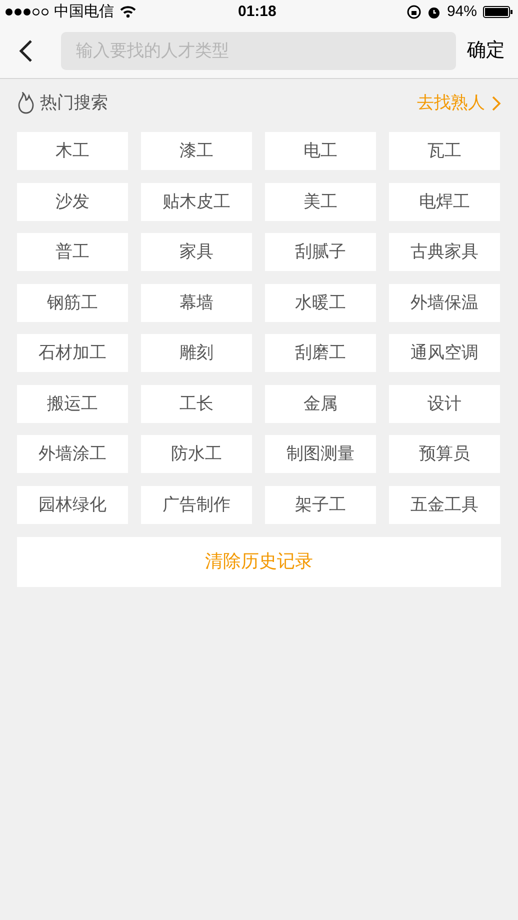  What do you see at coordinates (444, 201) in the screenshot?
I see `tag-button: 电焊工` at bounding box center [444, 201].